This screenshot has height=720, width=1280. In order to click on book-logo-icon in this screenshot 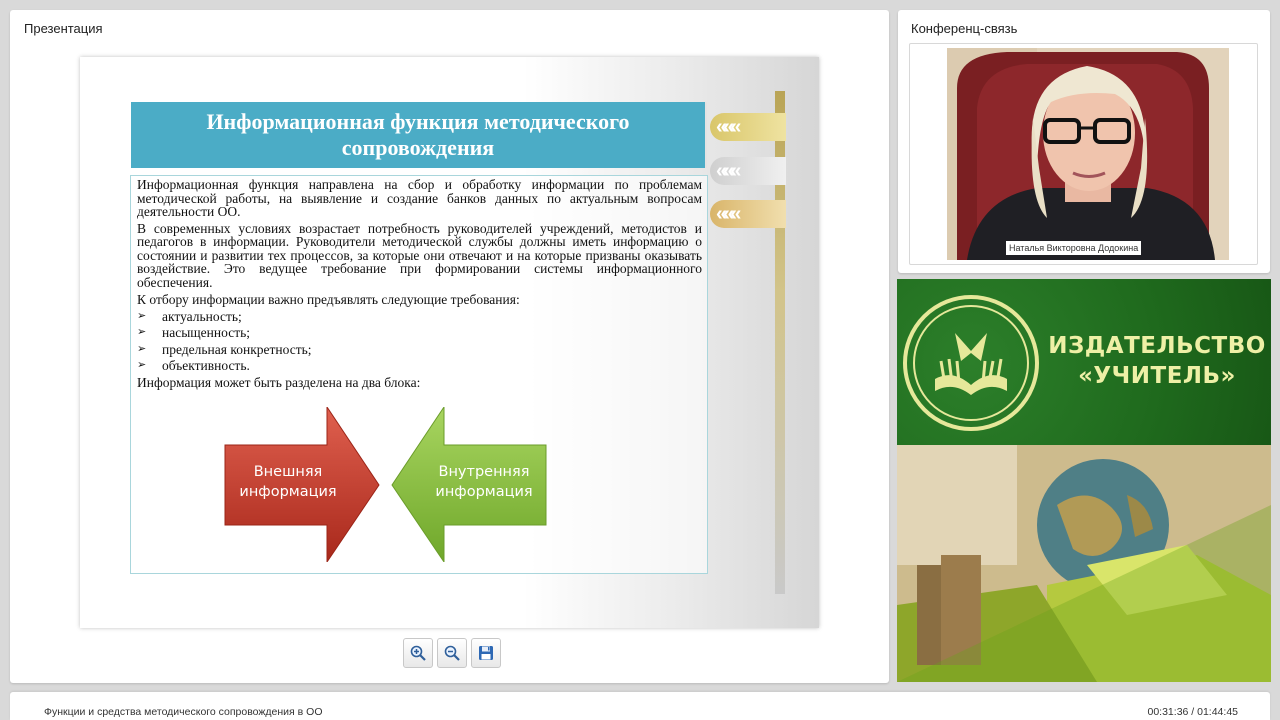, I will do `click(971, 364)`.